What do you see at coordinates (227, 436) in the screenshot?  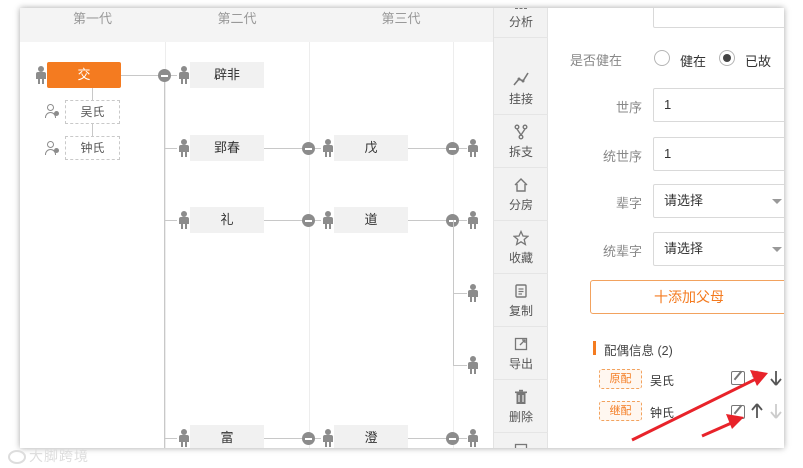 I see `tree-node: 富` at bounding box center [227, 436].